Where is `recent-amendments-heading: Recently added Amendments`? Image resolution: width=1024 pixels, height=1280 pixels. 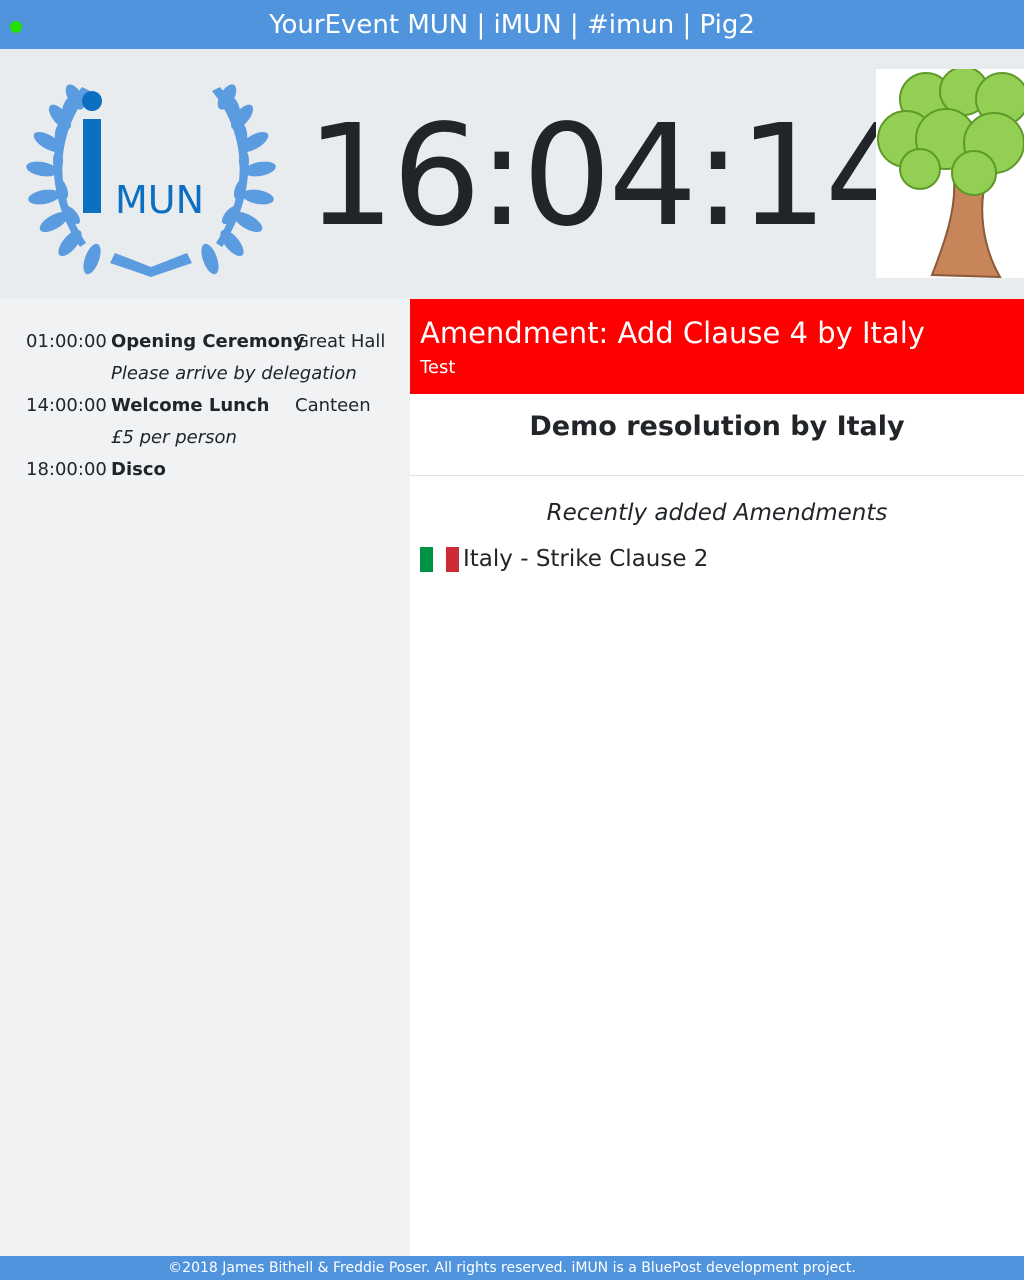 recent-amendments-heading: Recently added Amendments is located at coordinates (717, 513).